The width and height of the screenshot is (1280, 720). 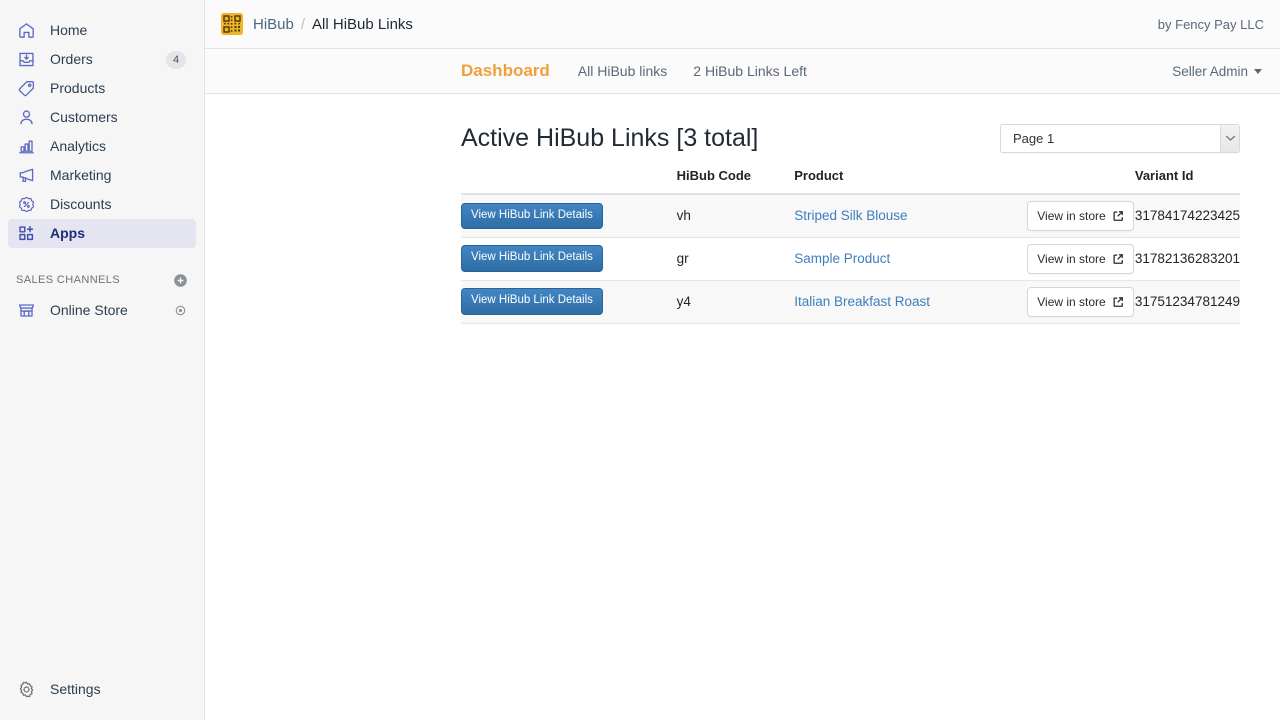 I want to click on cell-variant: 31784174223425, so click(x=1187, y=216).